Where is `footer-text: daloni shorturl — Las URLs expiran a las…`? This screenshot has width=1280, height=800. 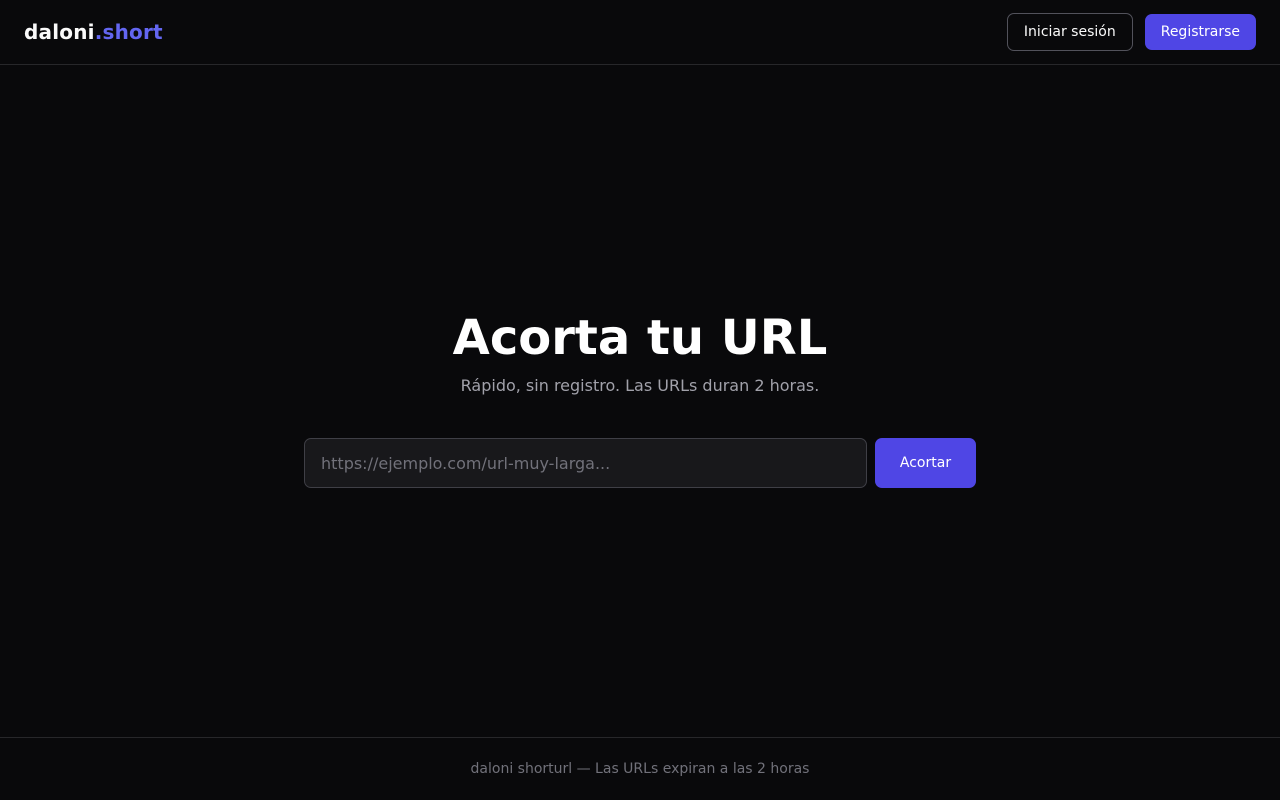 footer-text: daloni shorturl — Las URLs expiran a las… is located at coordinates (640, 769).